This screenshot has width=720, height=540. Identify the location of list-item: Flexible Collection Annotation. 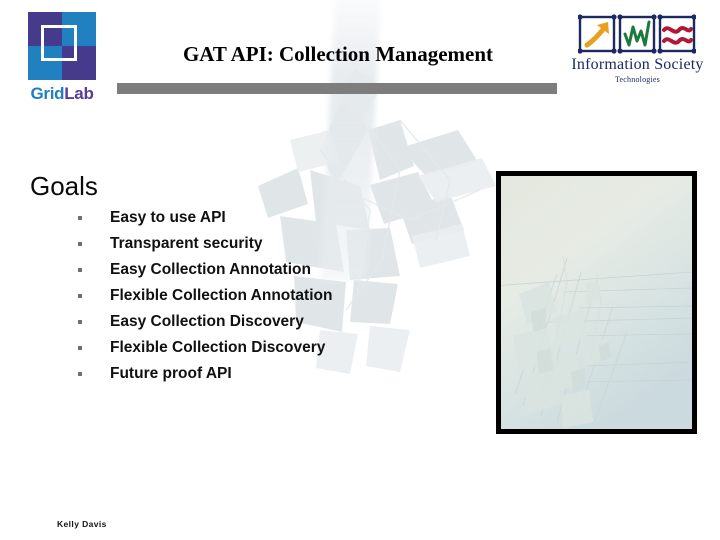
(245, 296).